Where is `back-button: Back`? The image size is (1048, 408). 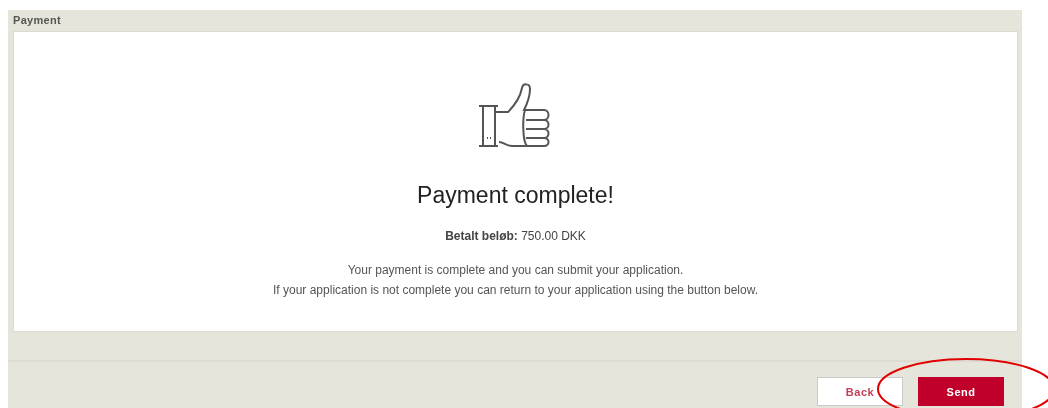
back-button: Back is located at coordinates (860, 391).